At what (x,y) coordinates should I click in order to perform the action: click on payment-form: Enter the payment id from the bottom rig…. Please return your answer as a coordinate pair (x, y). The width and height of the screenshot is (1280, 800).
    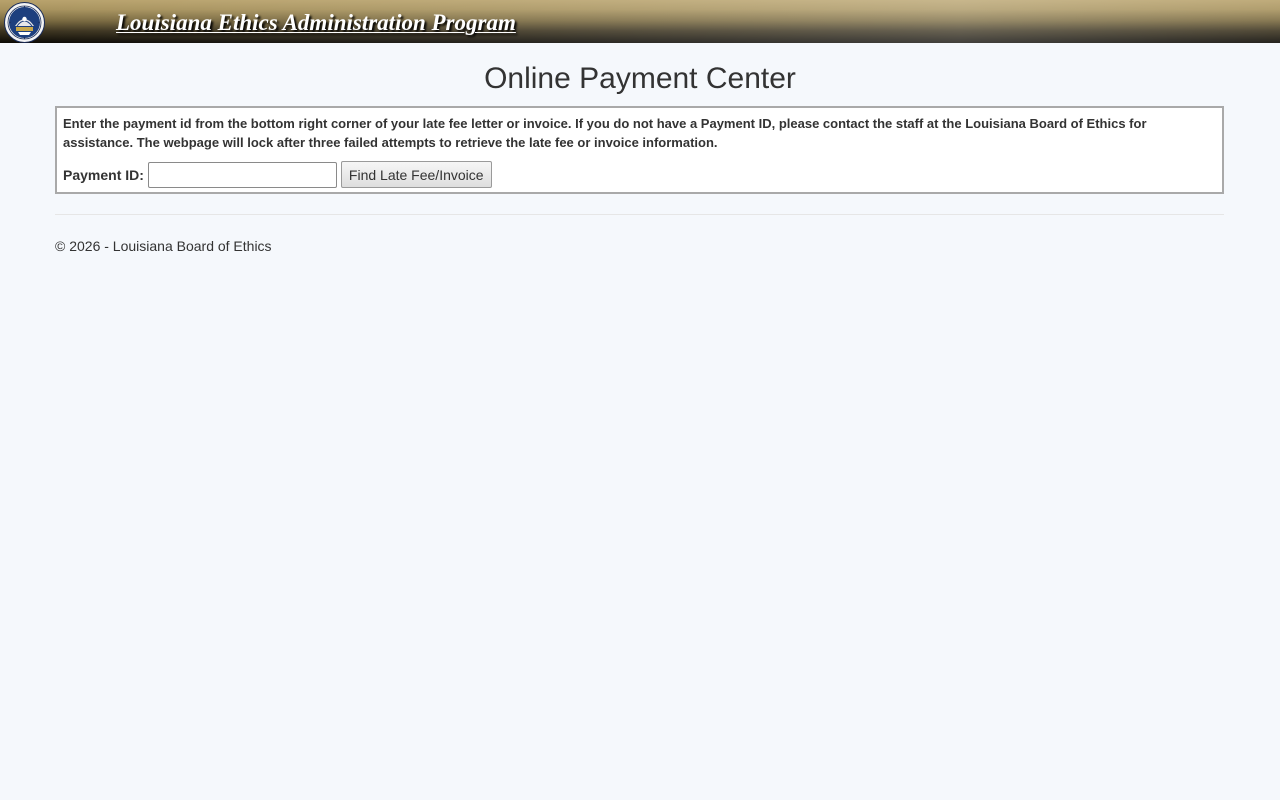
    Looking at the image, I should click on (639, 150).